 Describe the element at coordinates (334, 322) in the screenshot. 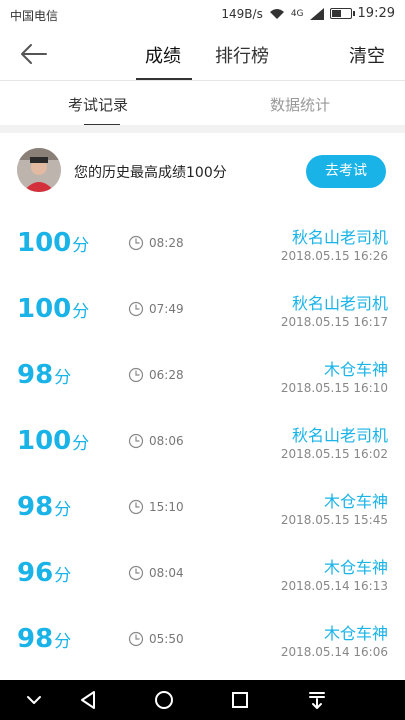

I see `record-datetime: 2018.05.15 16:17` at that location.